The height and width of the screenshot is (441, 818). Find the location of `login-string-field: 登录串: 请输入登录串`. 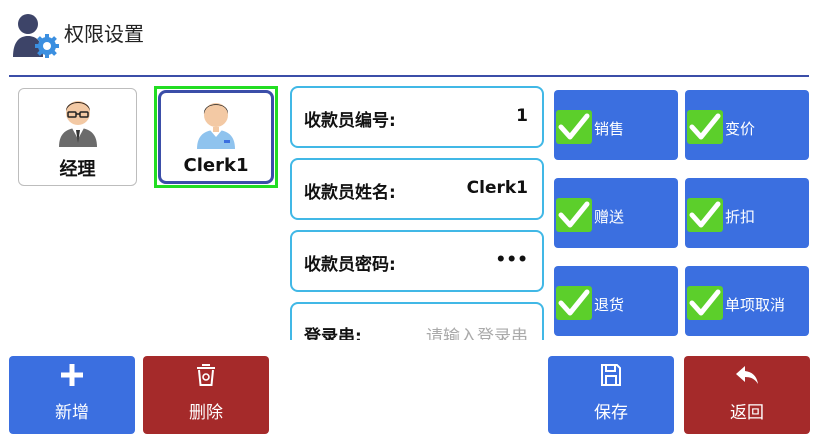

login-string-field: 登录串: 请输入登录串 is located at coordinates (417, 321).